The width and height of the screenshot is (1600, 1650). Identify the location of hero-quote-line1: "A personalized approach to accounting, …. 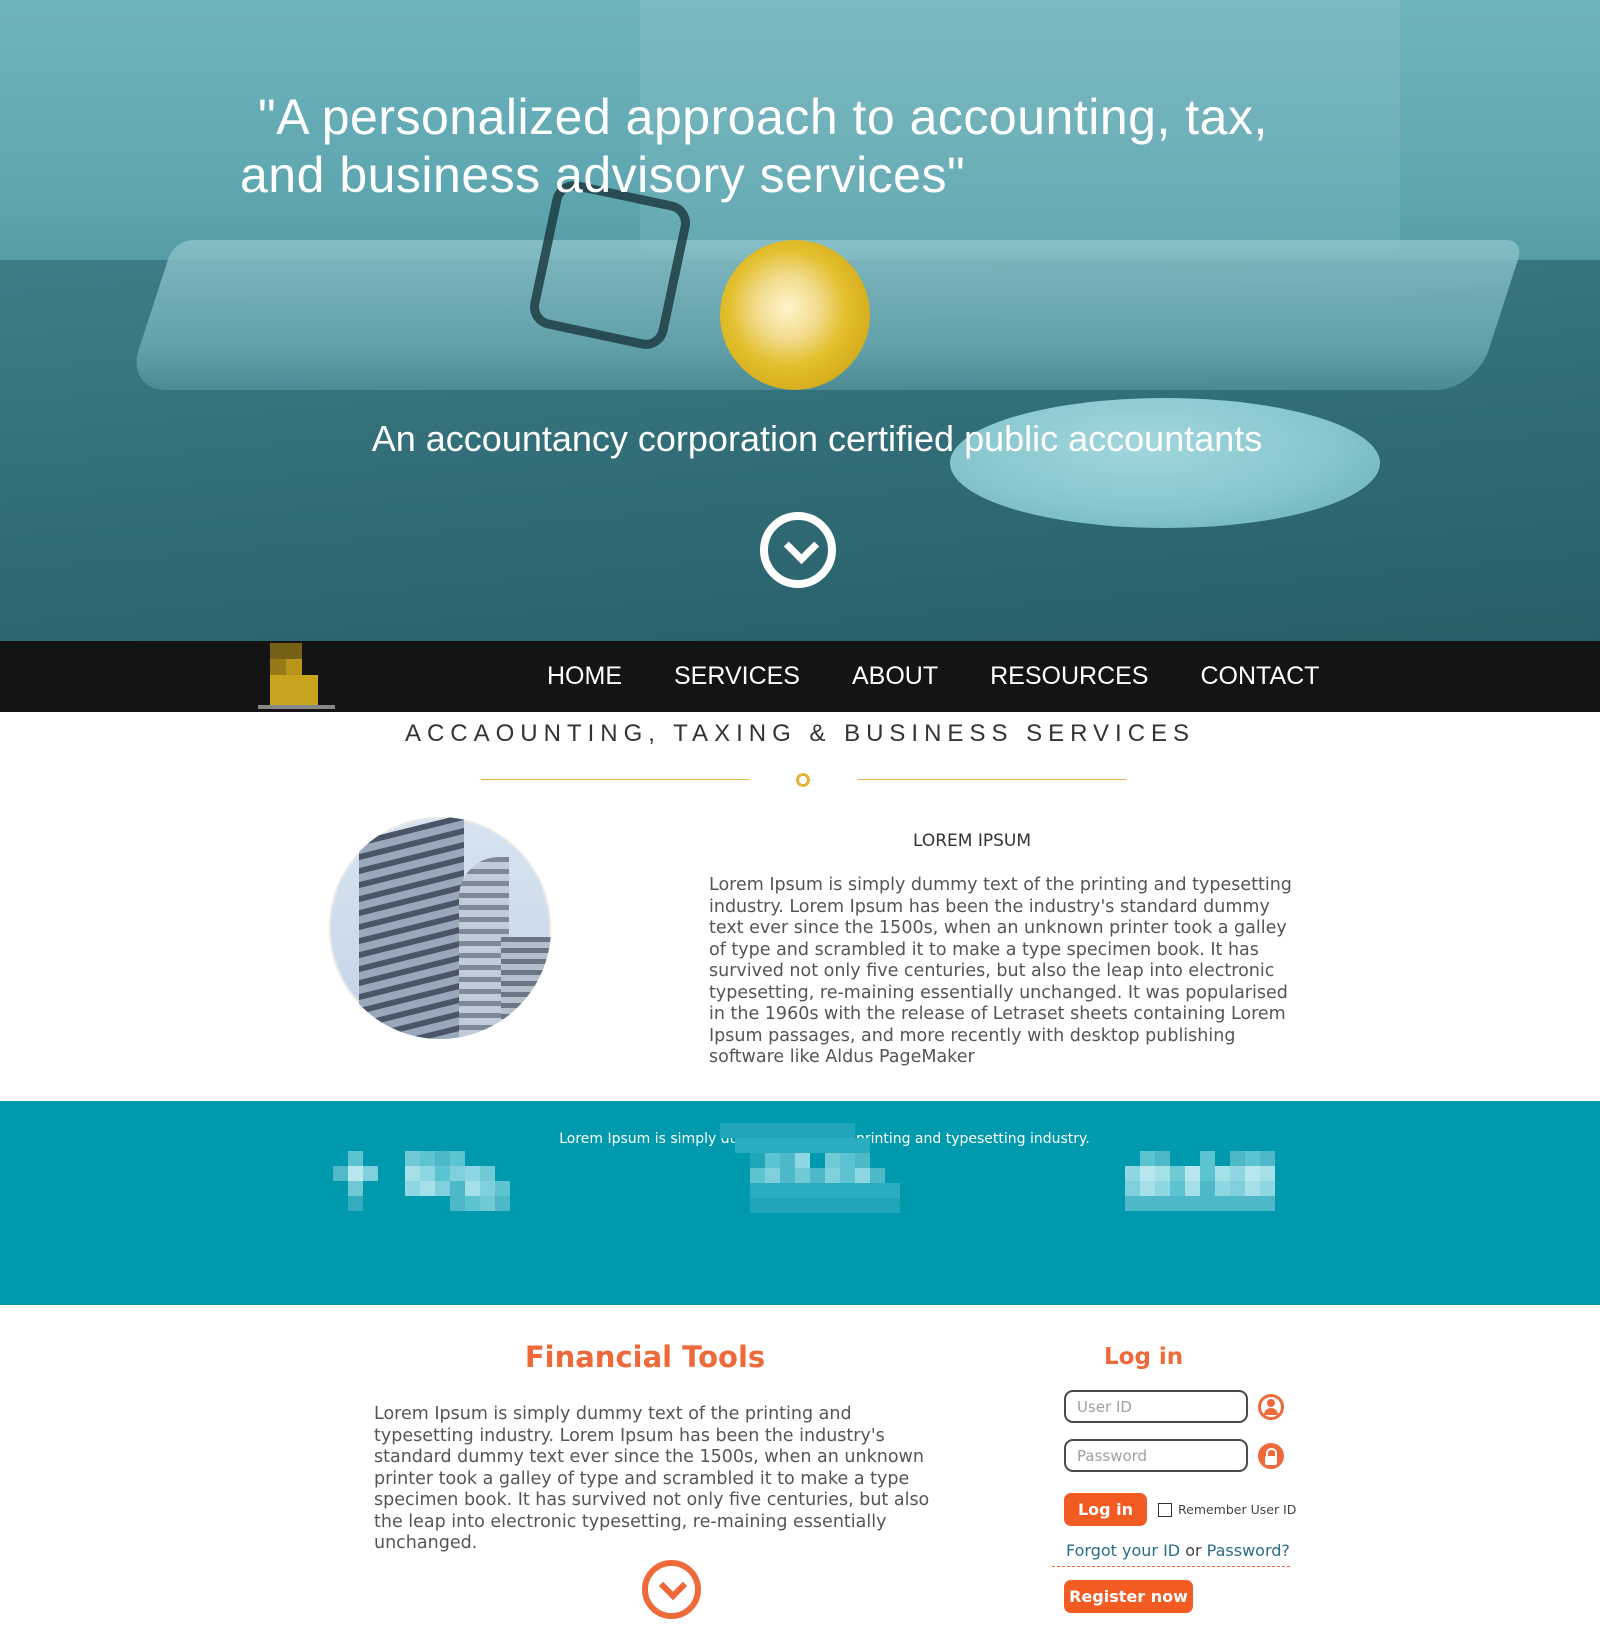
(763, 117).